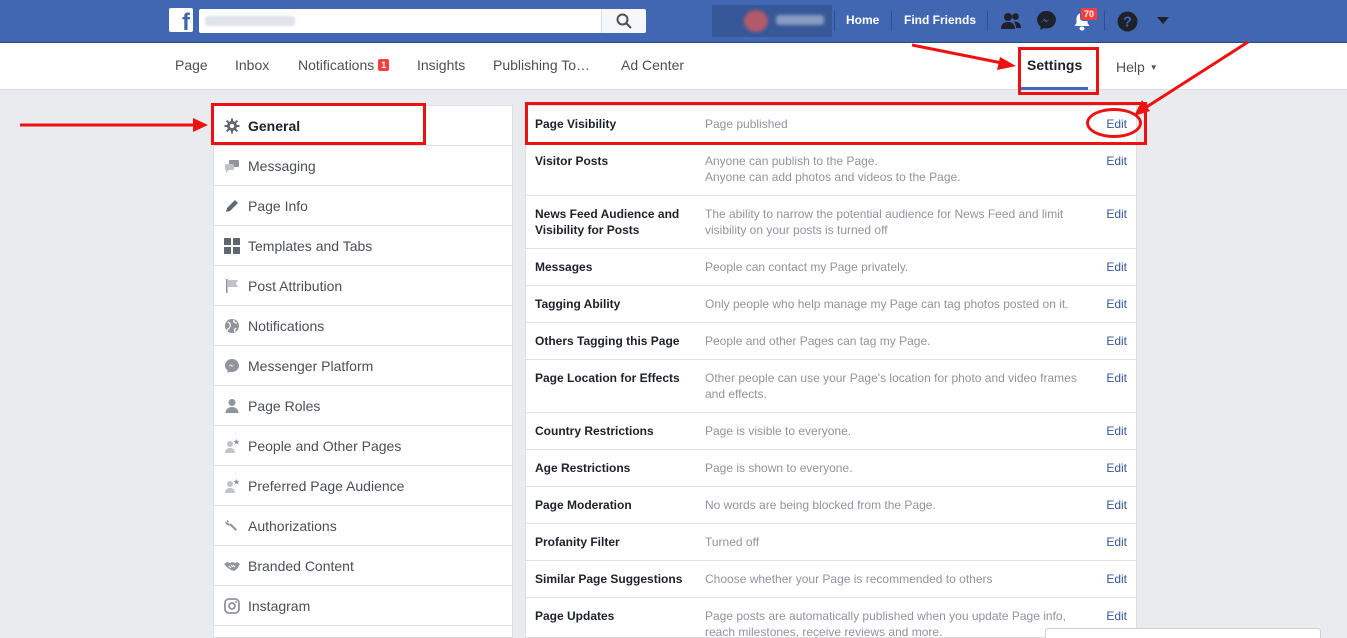  What do you see at coordinates (564, 267) in the screenshot?
I see `setting-label: Messages` at bounding box center [564, 267].